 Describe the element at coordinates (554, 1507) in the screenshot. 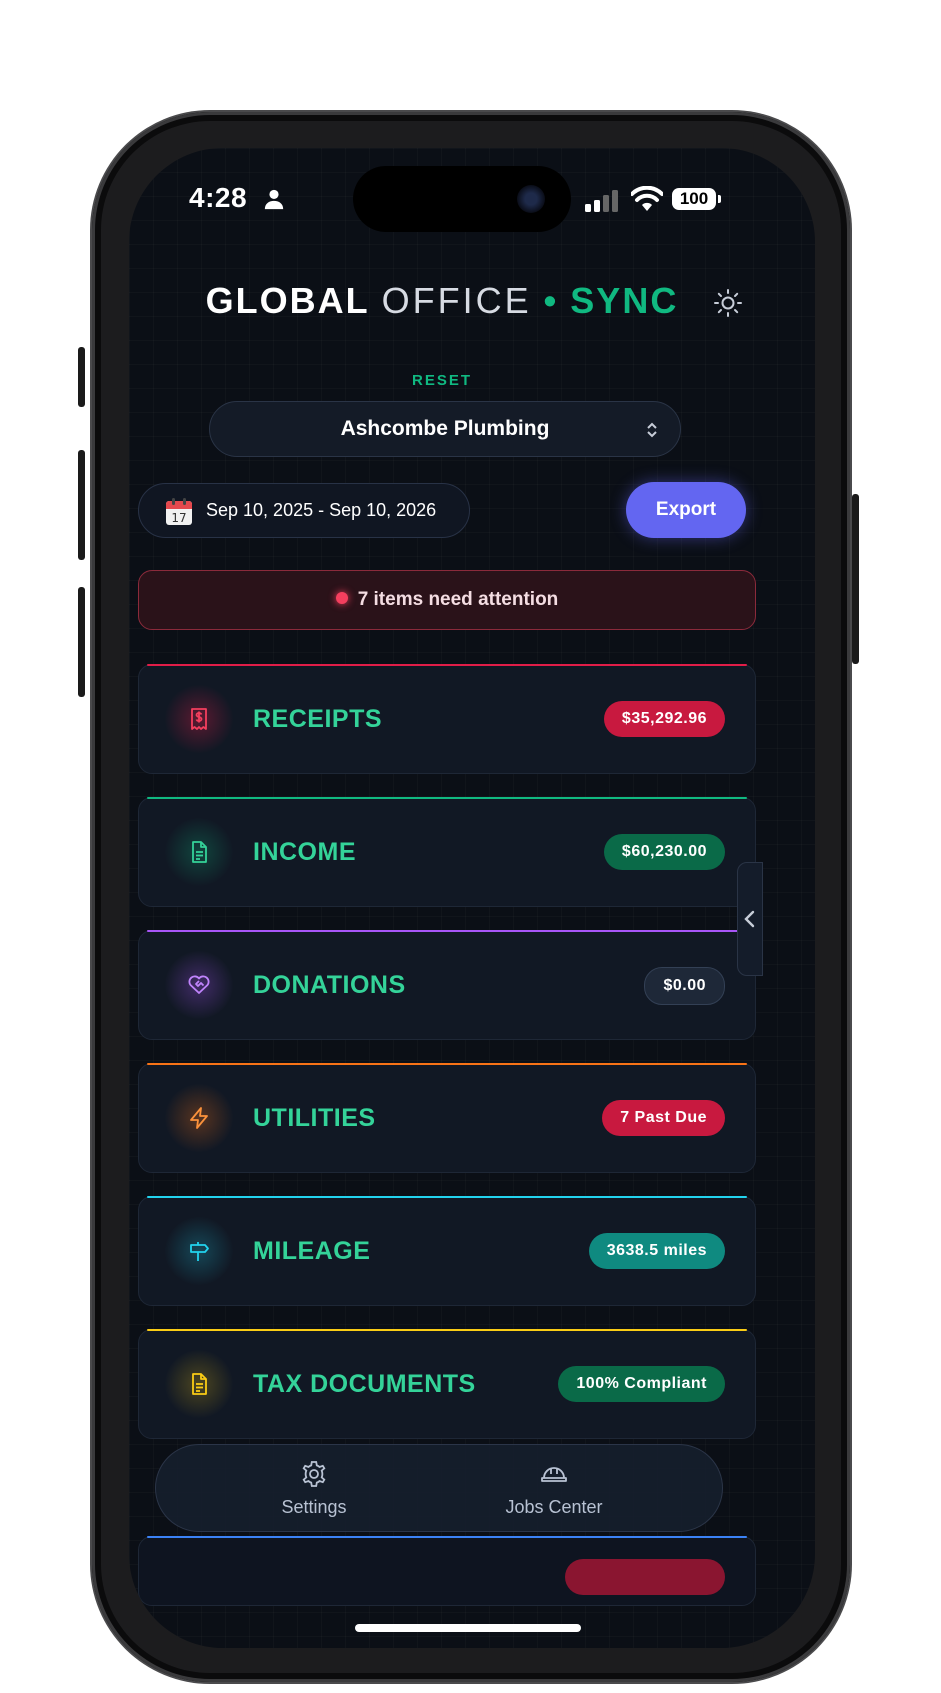

I see `nav-jobs-center-label: Jobs Center` at that location.